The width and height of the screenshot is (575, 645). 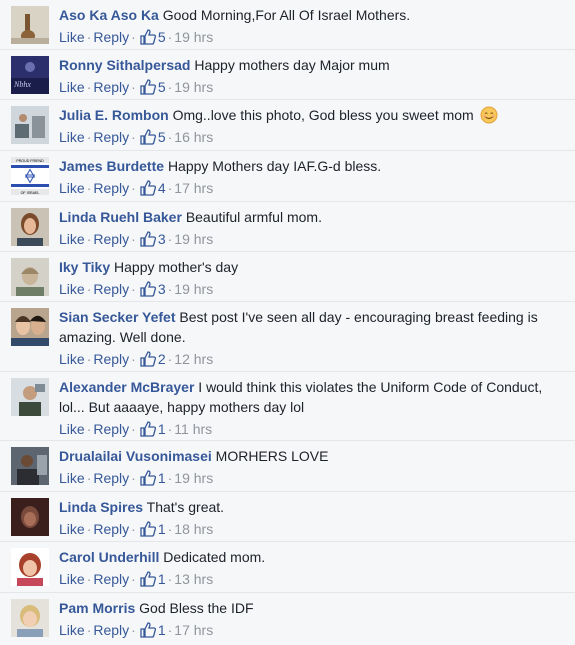 What do you see at coordinates (193, 137) in the screenshot?
I see `comment-time: 16 hrs` at bounding box center [193, 137].